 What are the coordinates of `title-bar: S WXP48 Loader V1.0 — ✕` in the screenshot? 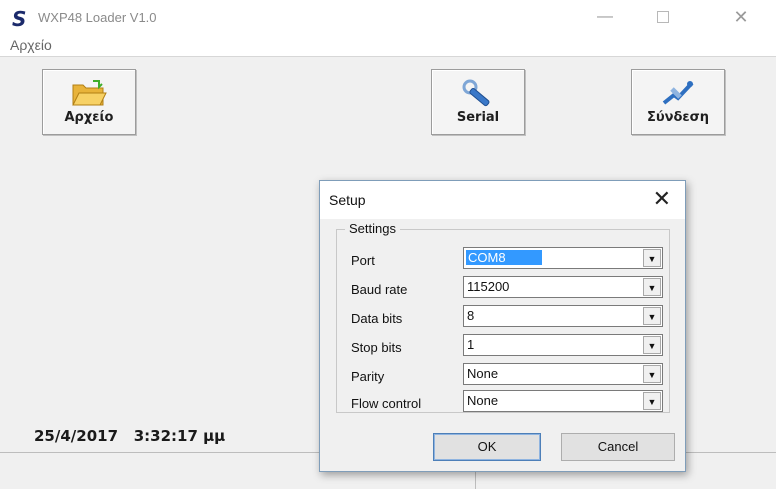 It's located at (388, 17).